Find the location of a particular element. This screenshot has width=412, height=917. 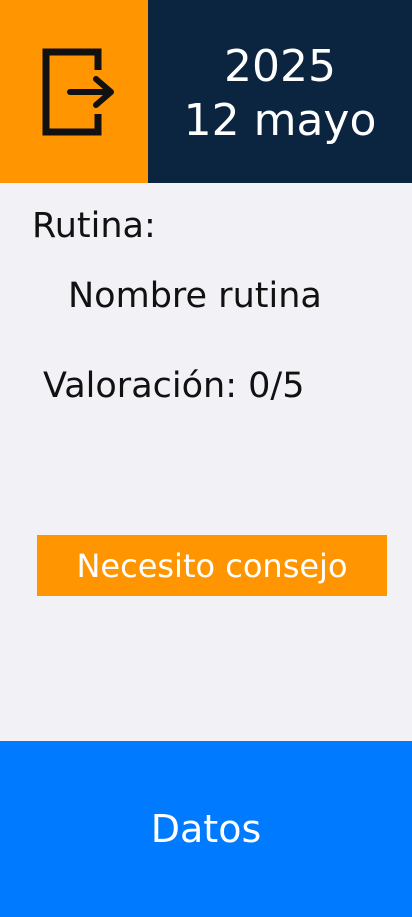

routine-label: Rutina: is located at coordinates (94, 226).